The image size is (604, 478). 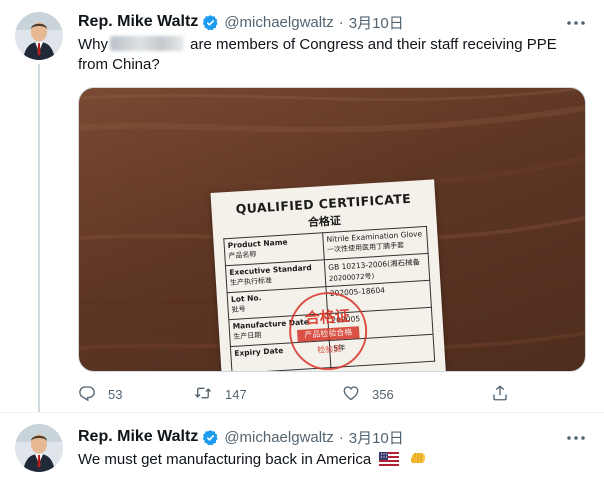 I want to click on share-button, so click(x=500, y=394).